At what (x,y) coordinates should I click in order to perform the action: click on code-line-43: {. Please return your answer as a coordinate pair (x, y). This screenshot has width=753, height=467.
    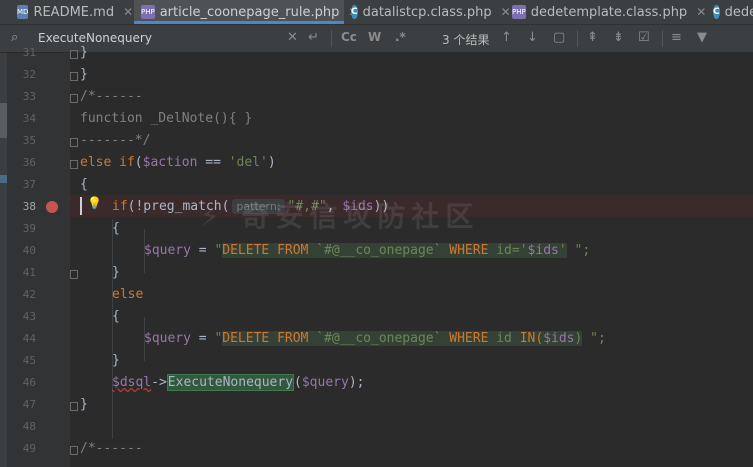
    Looking at the image, I should click on (116, 316).